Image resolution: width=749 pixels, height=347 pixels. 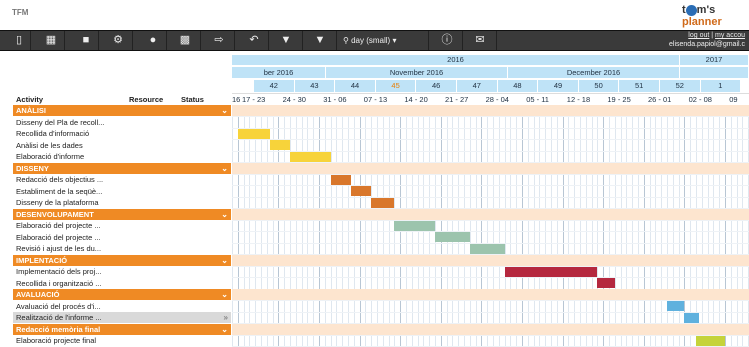 I want to click on print-icon: ▩, so click(x=185, y=40).